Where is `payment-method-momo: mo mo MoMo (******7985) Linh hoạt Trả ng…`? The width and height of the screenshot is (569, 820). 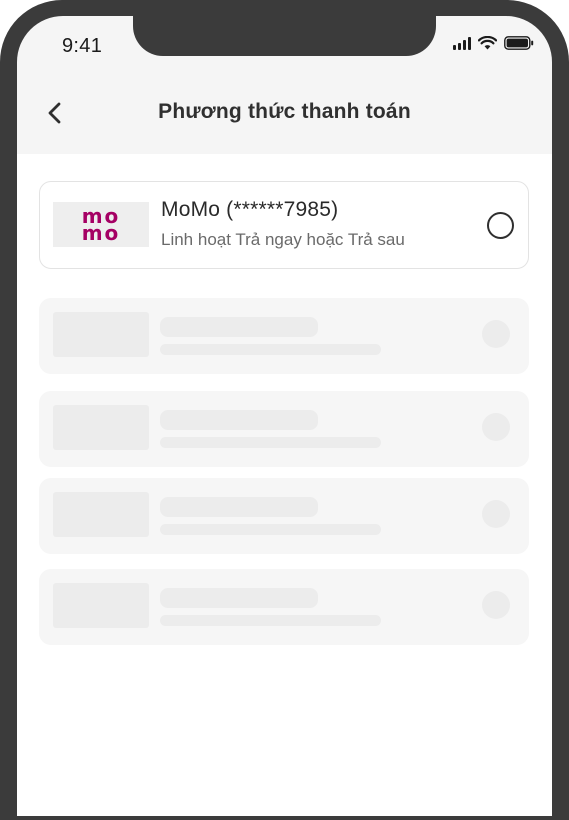 payment-method-momo: mo mo MoMo (******7985) Linh hoạt Trả ng… is located at coordinates (284, 225).